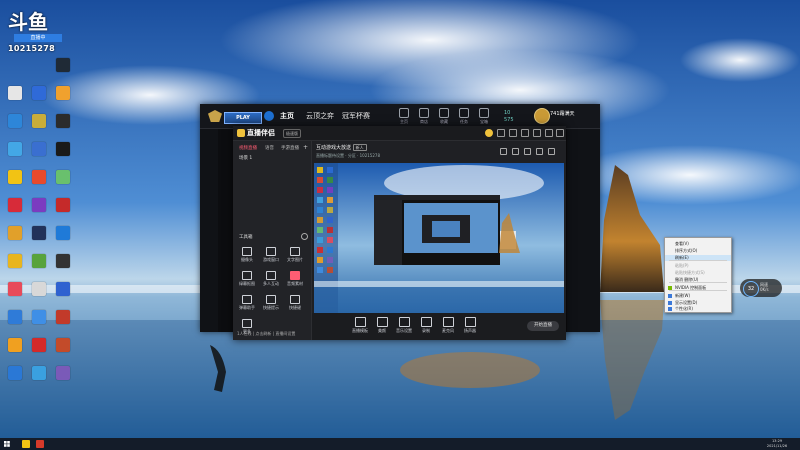 Image resolution: width=800 pixels, height=450 pixels. I want to click on bottom-tool: 录制, so click(426, 325).